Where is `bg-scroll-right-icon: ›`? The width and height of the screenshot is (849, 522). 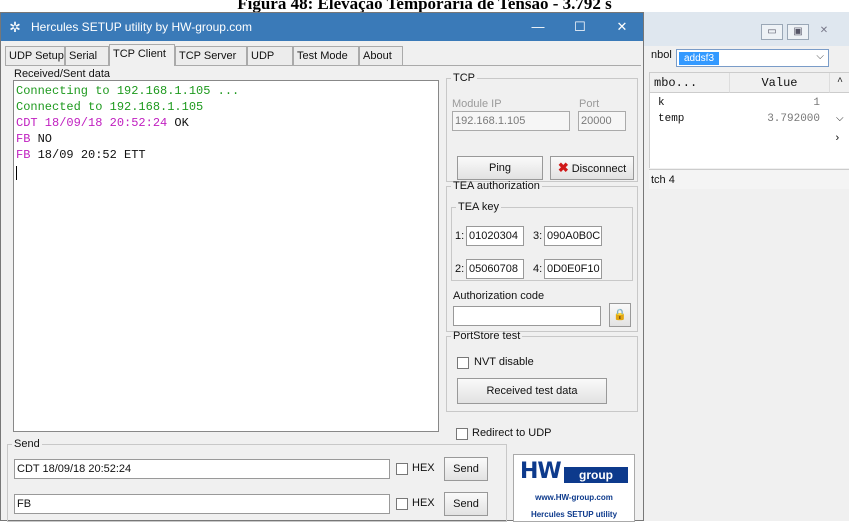
bg-scroll-right-icon: › is located at coordinates (837, 139).